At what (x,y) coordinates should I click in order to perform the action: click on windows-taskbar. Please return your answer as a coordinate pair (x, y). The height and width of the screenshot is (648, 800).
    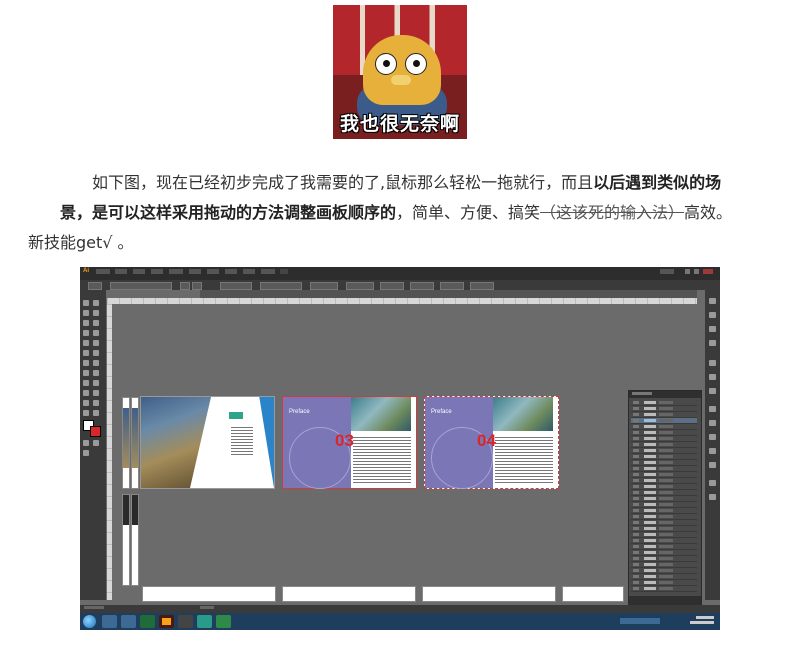
    Looking at the image, I should click on (400, 621).